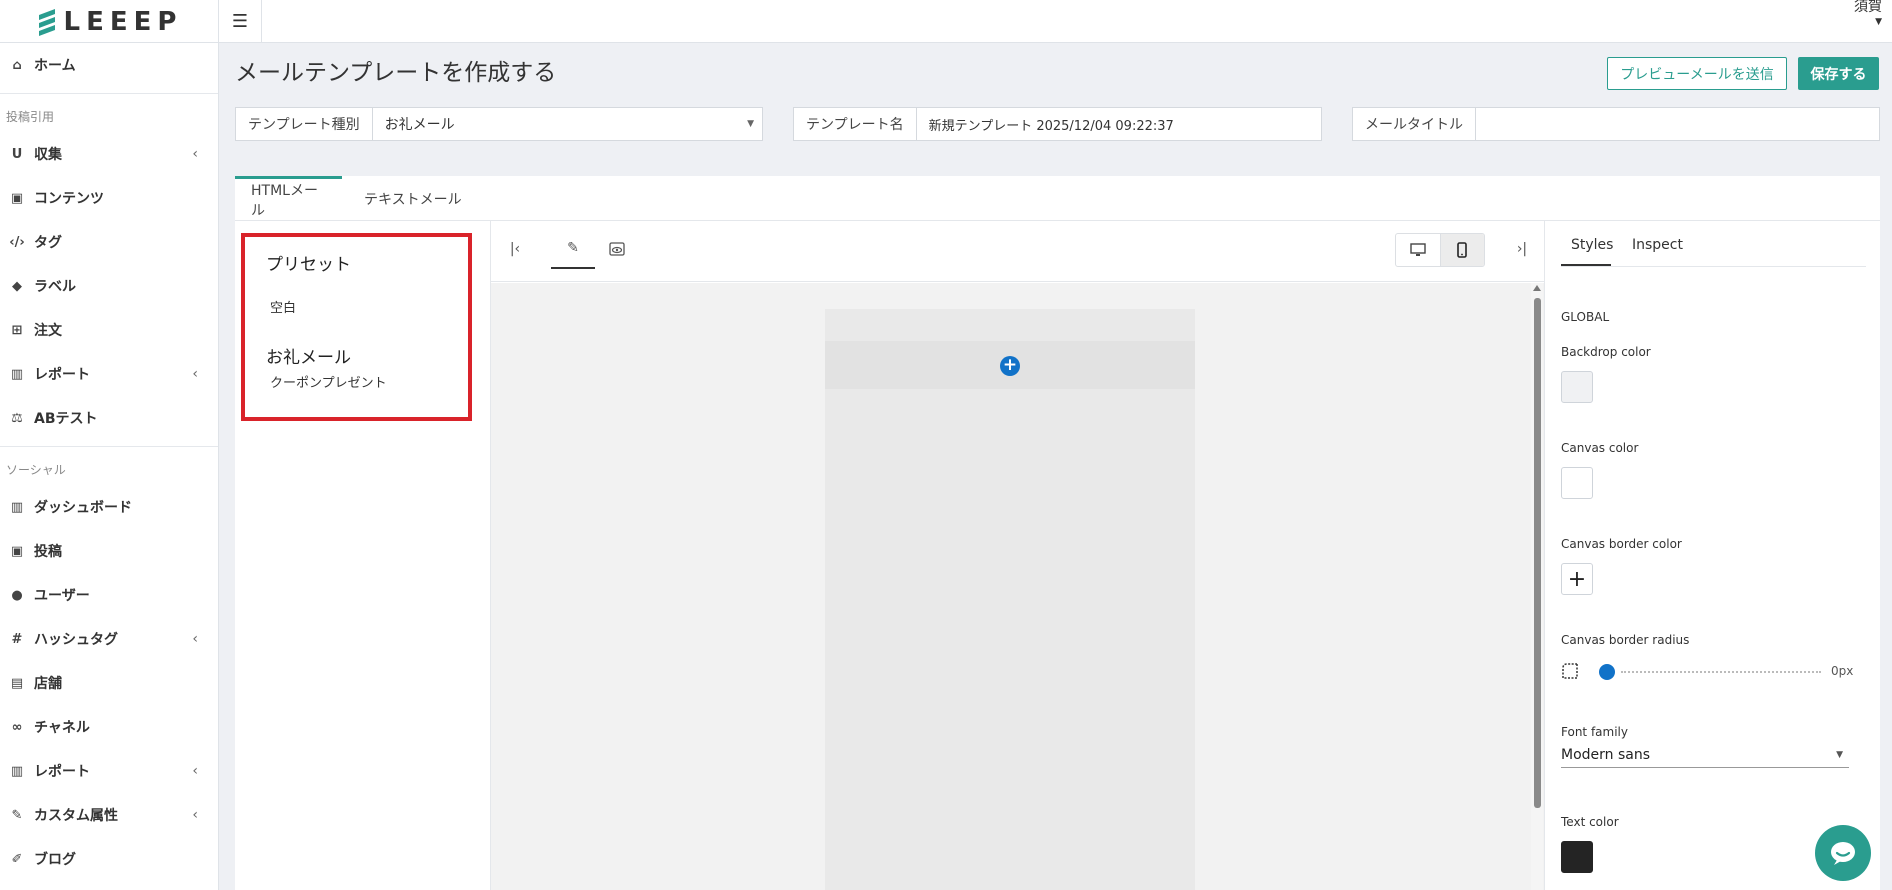 Image resolution: width=1892 pixels, height=890 pixels. I want to click on home-icon: ⌂, so click(17, 65).